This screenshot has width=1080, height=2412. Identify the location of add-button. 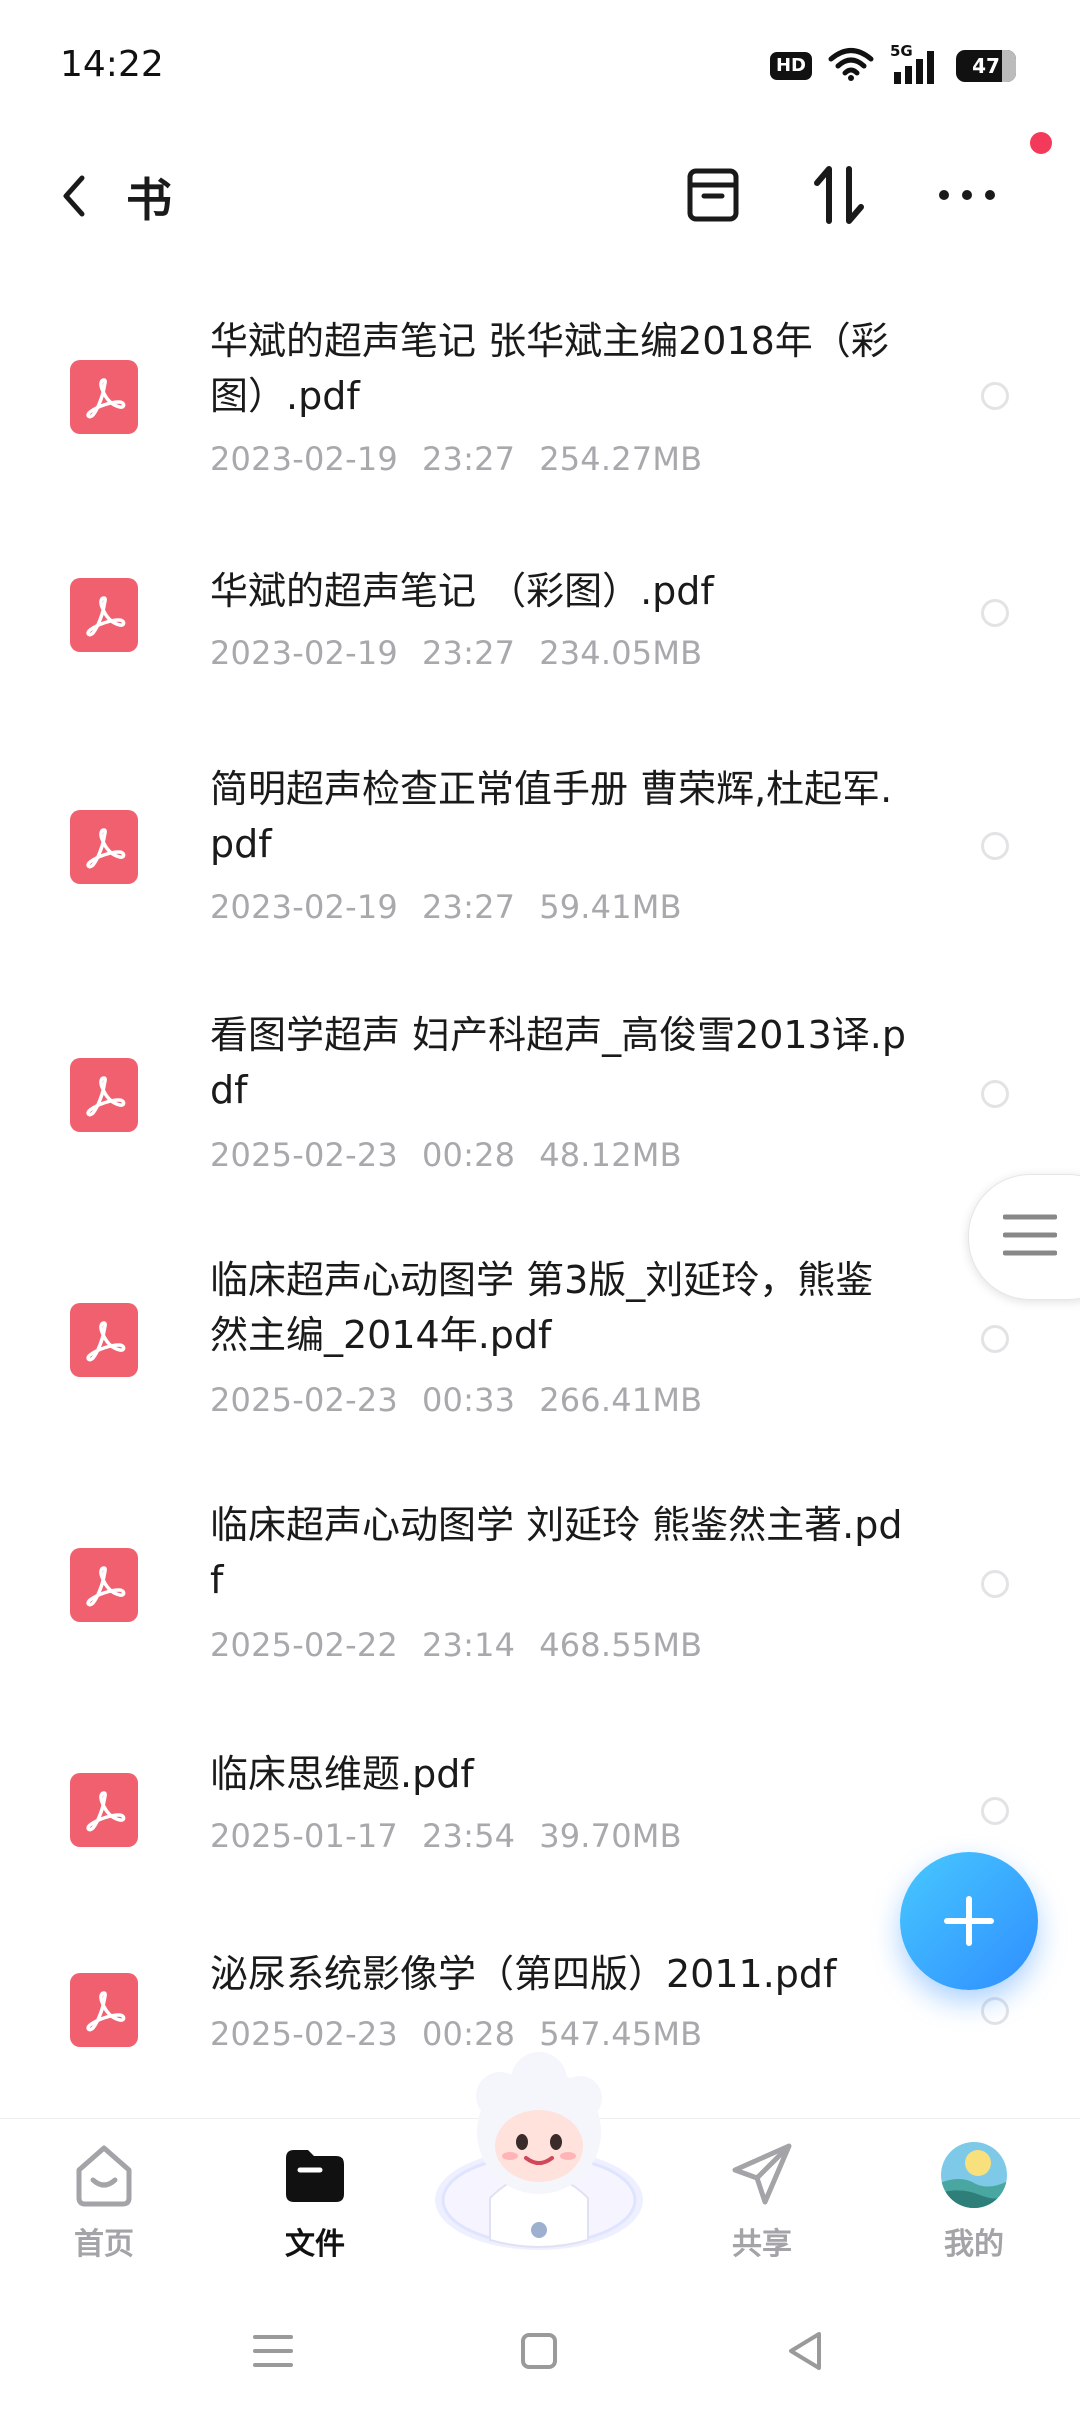
(969, 1921).